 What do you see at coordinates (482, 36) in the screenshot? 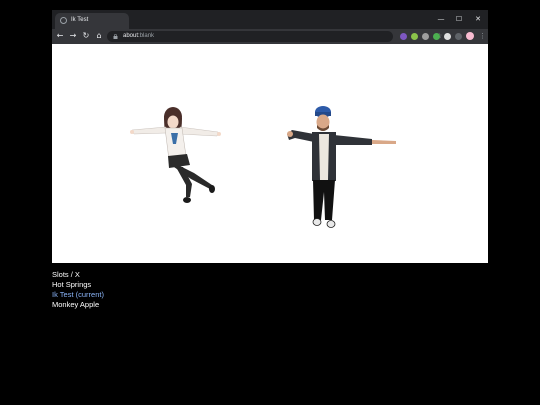
I see `menu-icon: ⋮` at bounding box center [482, 36].